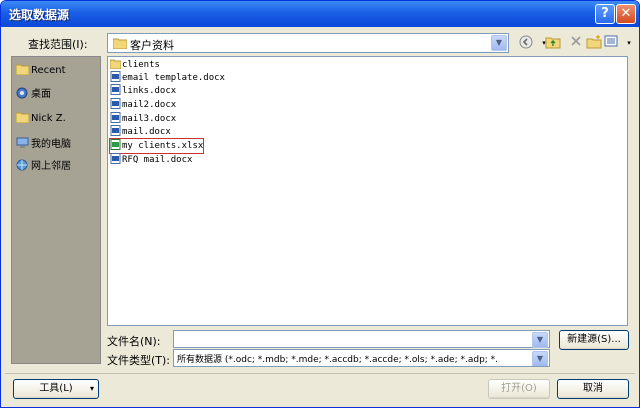 Image resolution: width=640 pixels, height=408 pixels. I want to click on list-item: mail2.docx, so click(143, 105).